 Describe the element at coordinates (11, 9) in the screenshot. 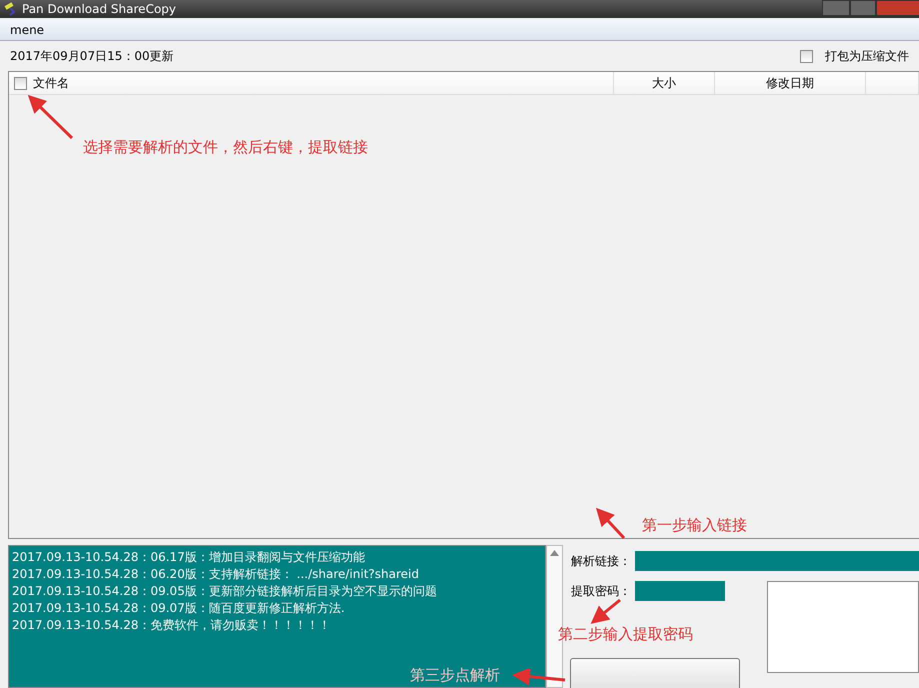

I see `app-icon` at that location.